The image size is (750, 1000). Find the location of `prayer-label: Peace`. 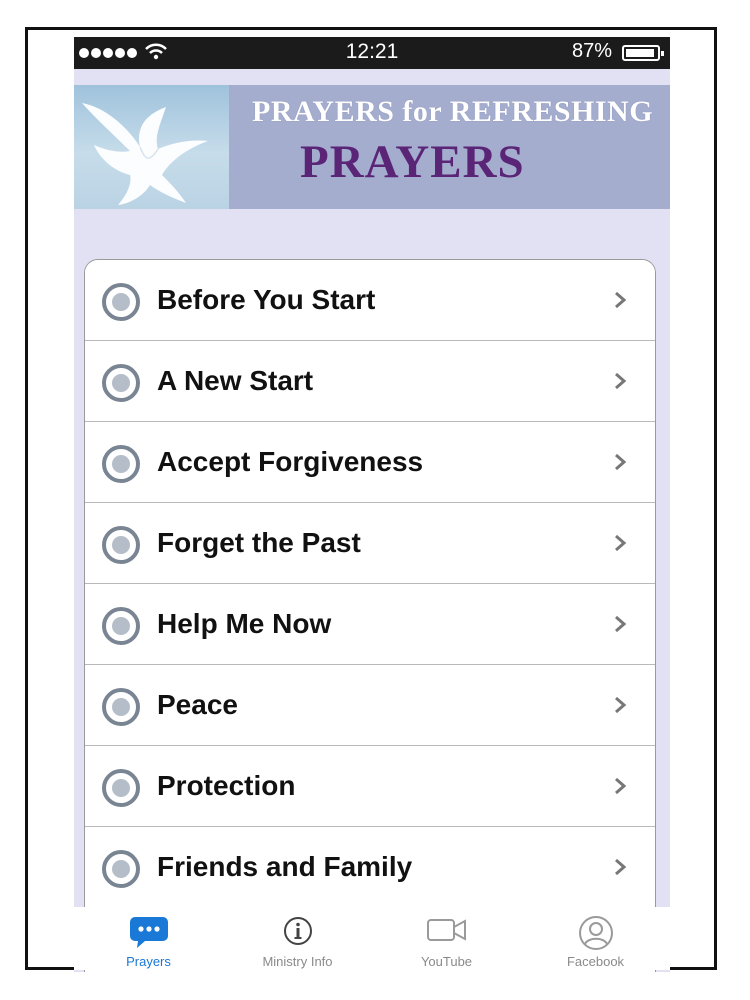

prayer-label: Peace is located at coordinates (197, 704).